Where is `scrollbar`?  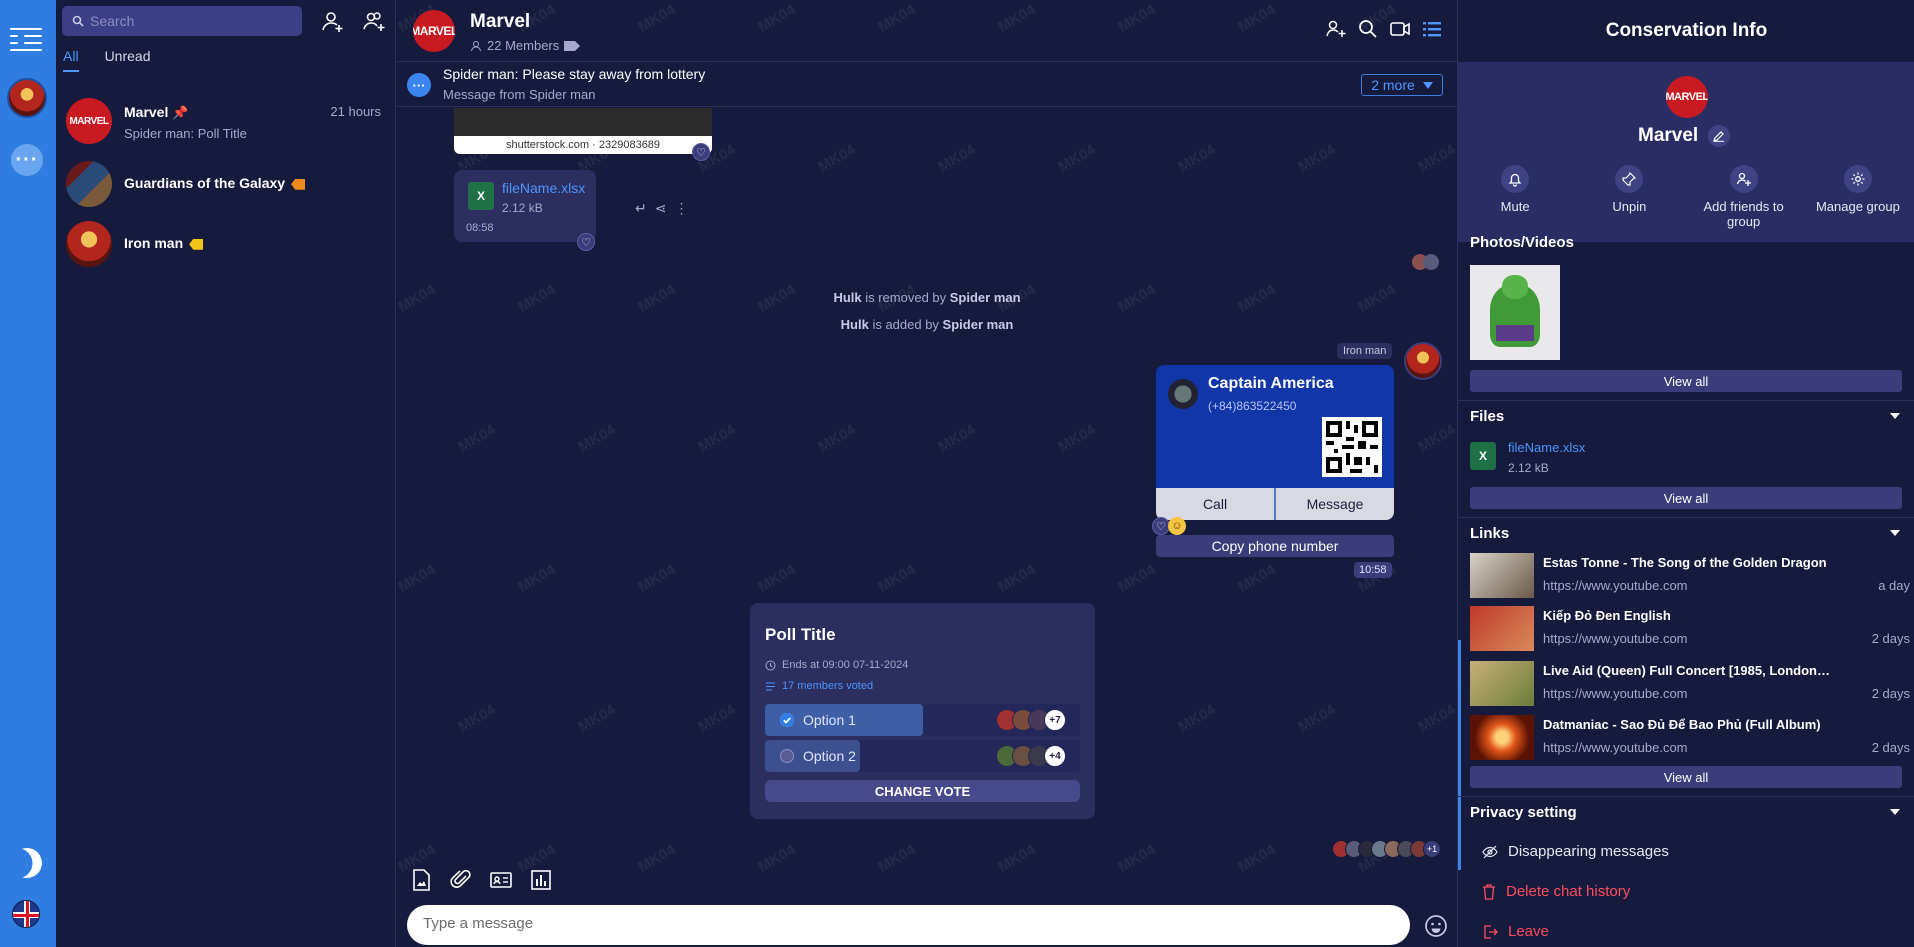 scrollbar is located at coordinates (1459, 755).